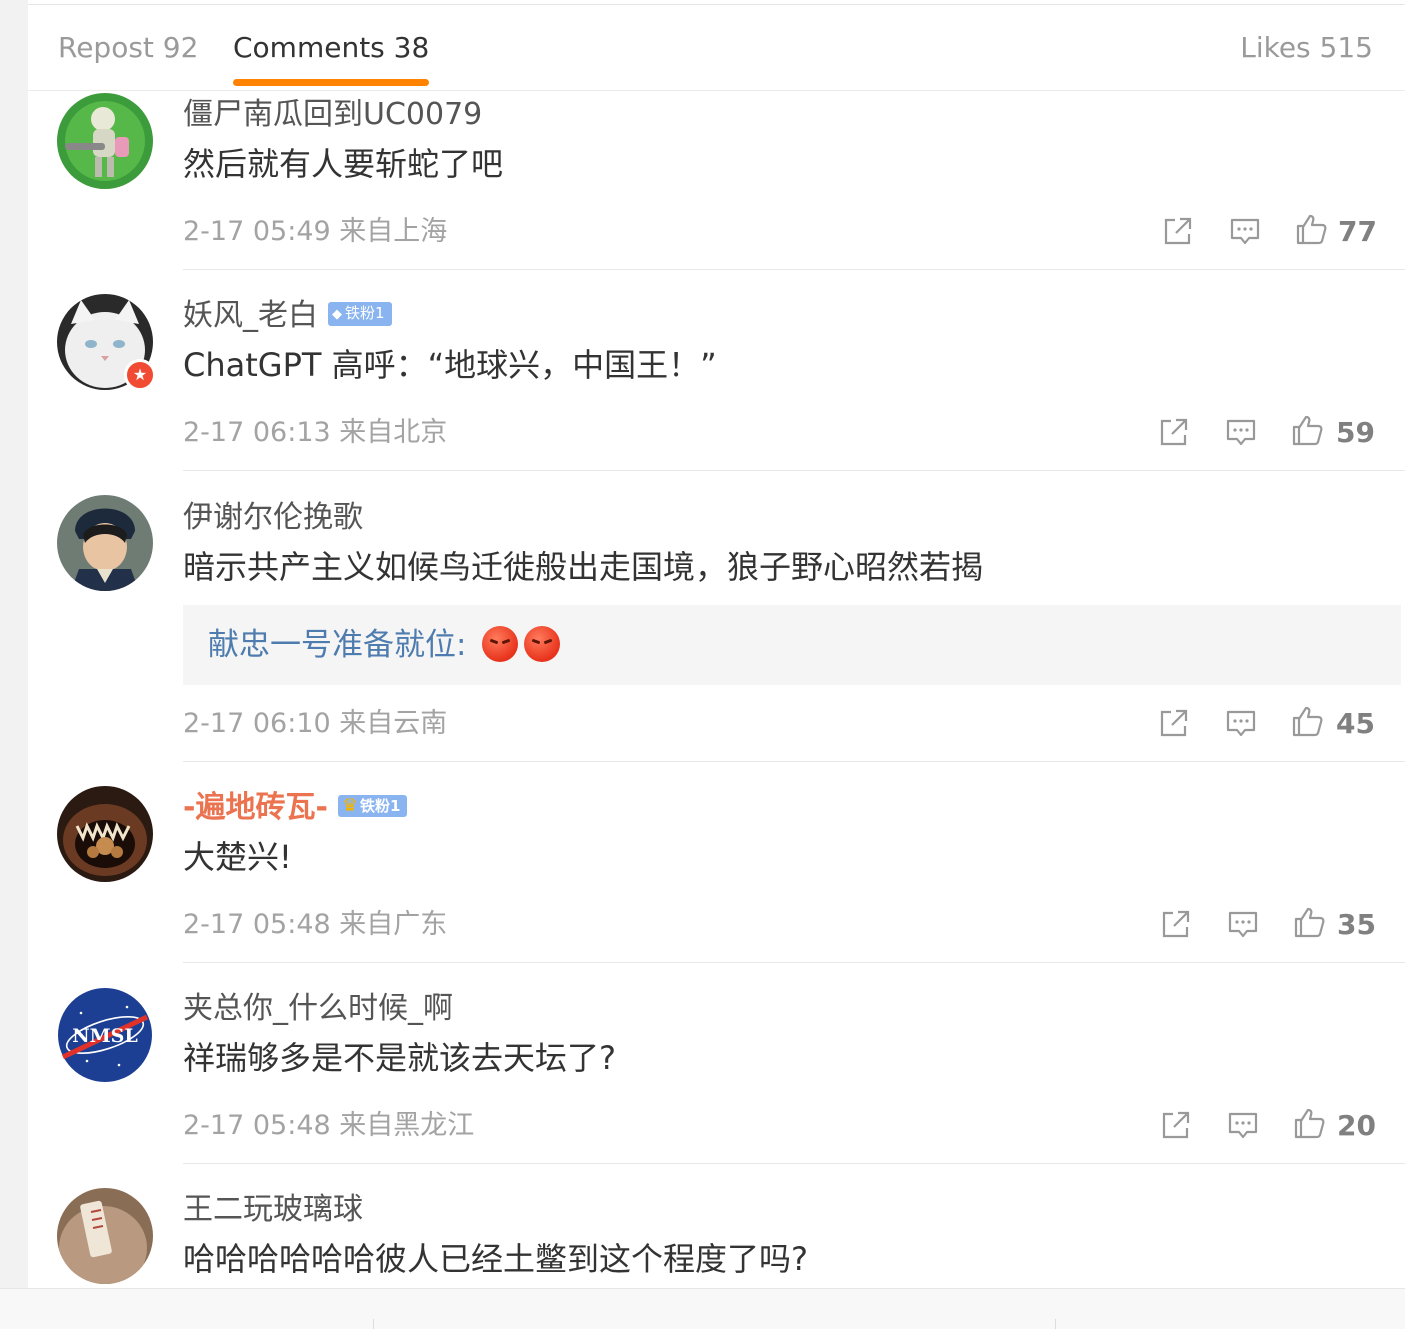 The image size is (1405, 1329). What do you see at coordinates (495, 1259) in the screenshot?
I see `comment-text: 哈哈哈哈哈哈彼人已经土鳖到这个程度了吗?` at bounding box center [495, 1259].